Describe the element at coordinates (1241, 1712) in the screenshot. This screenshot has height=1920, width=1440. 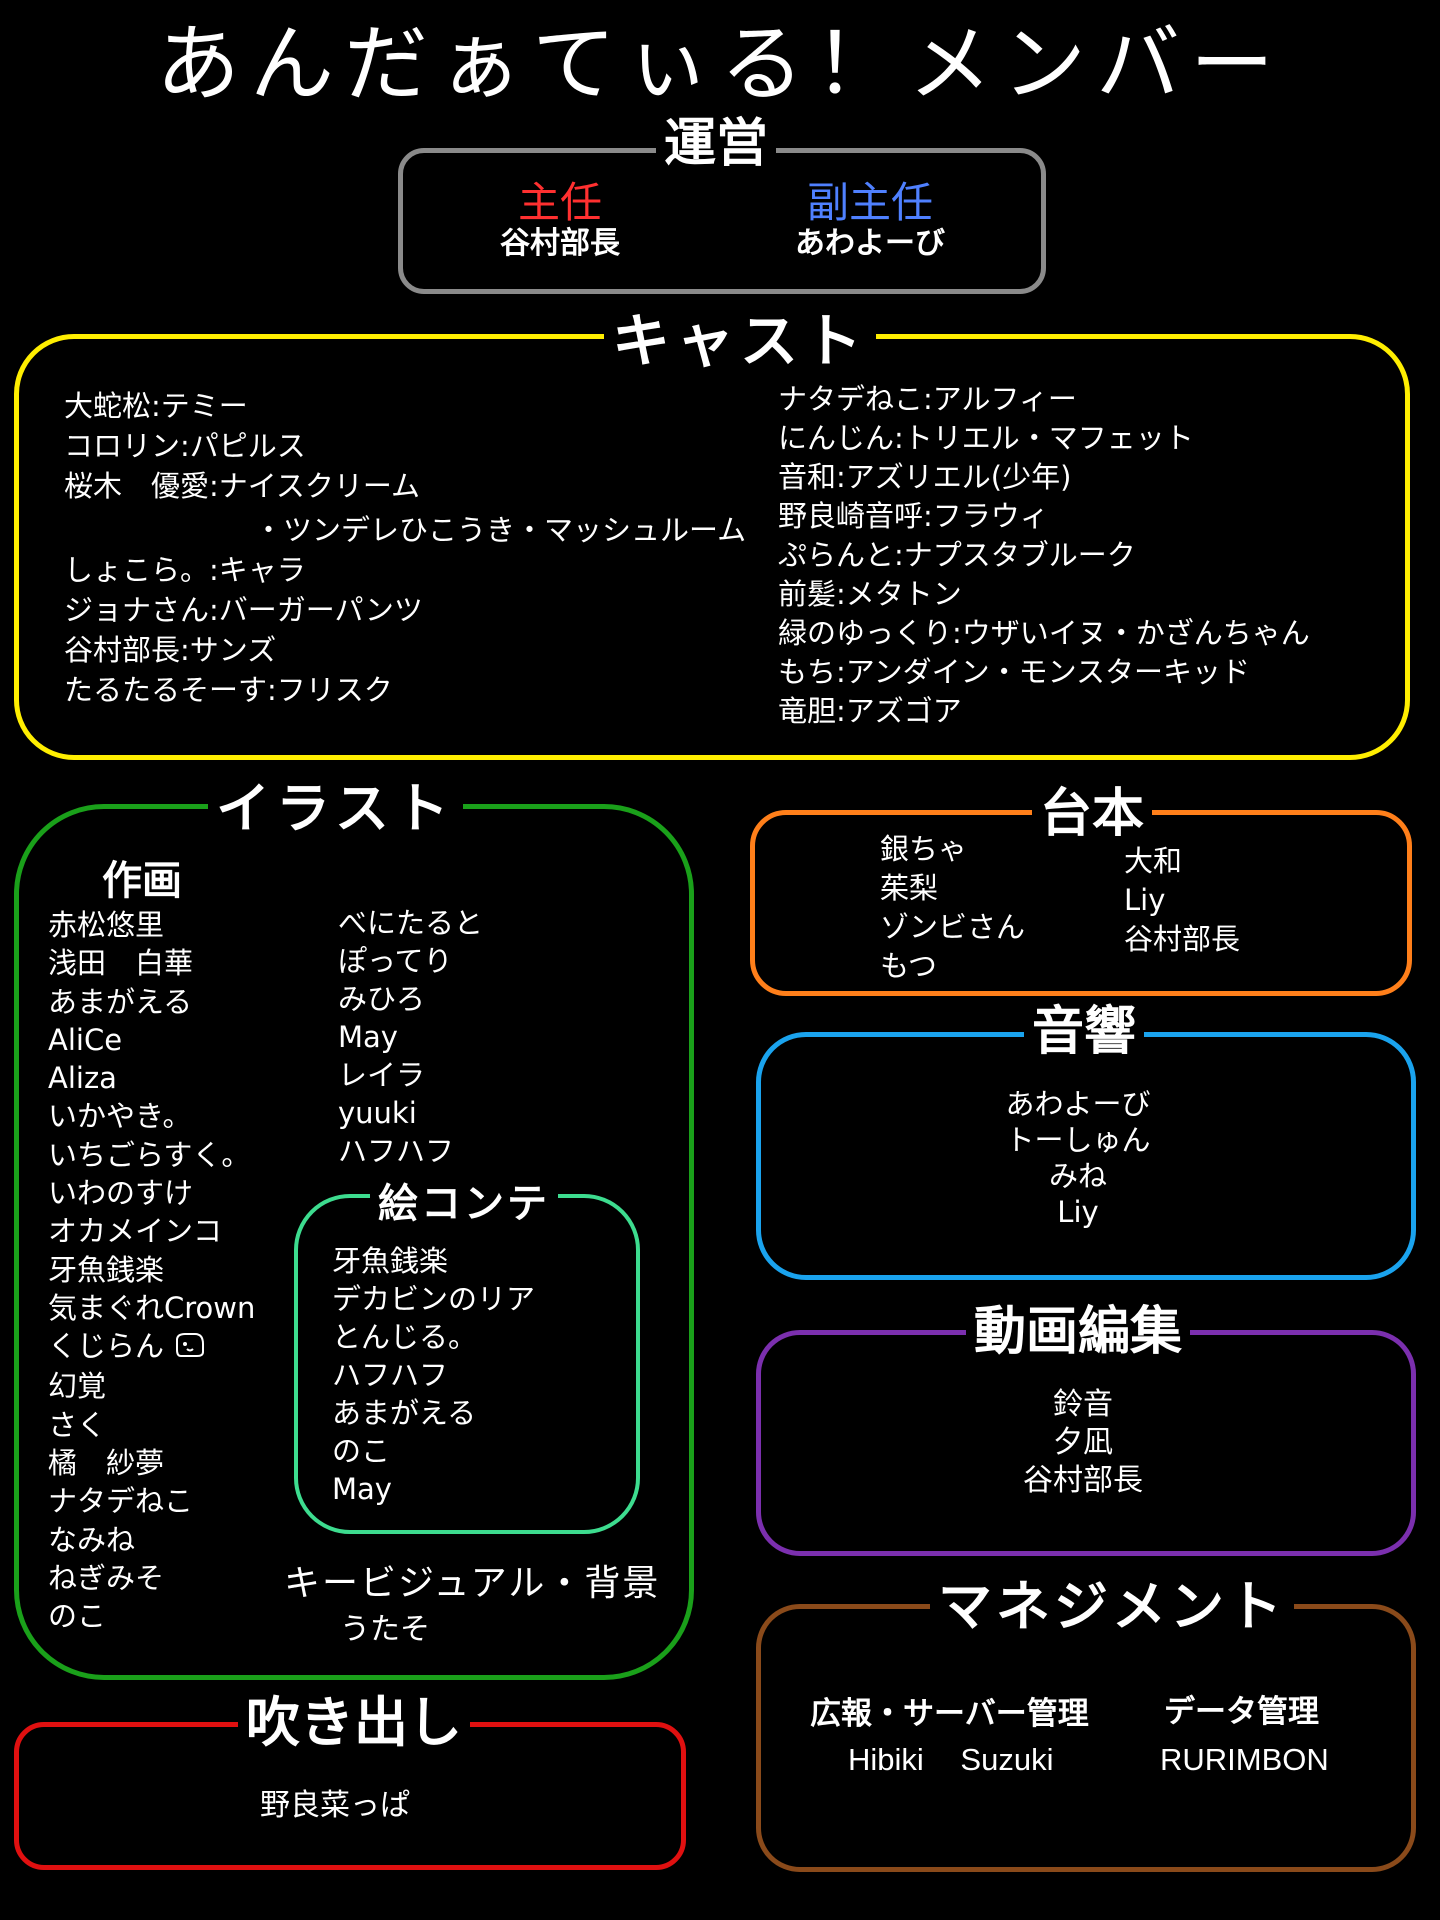
I see `data-label: データ管理` at that location.